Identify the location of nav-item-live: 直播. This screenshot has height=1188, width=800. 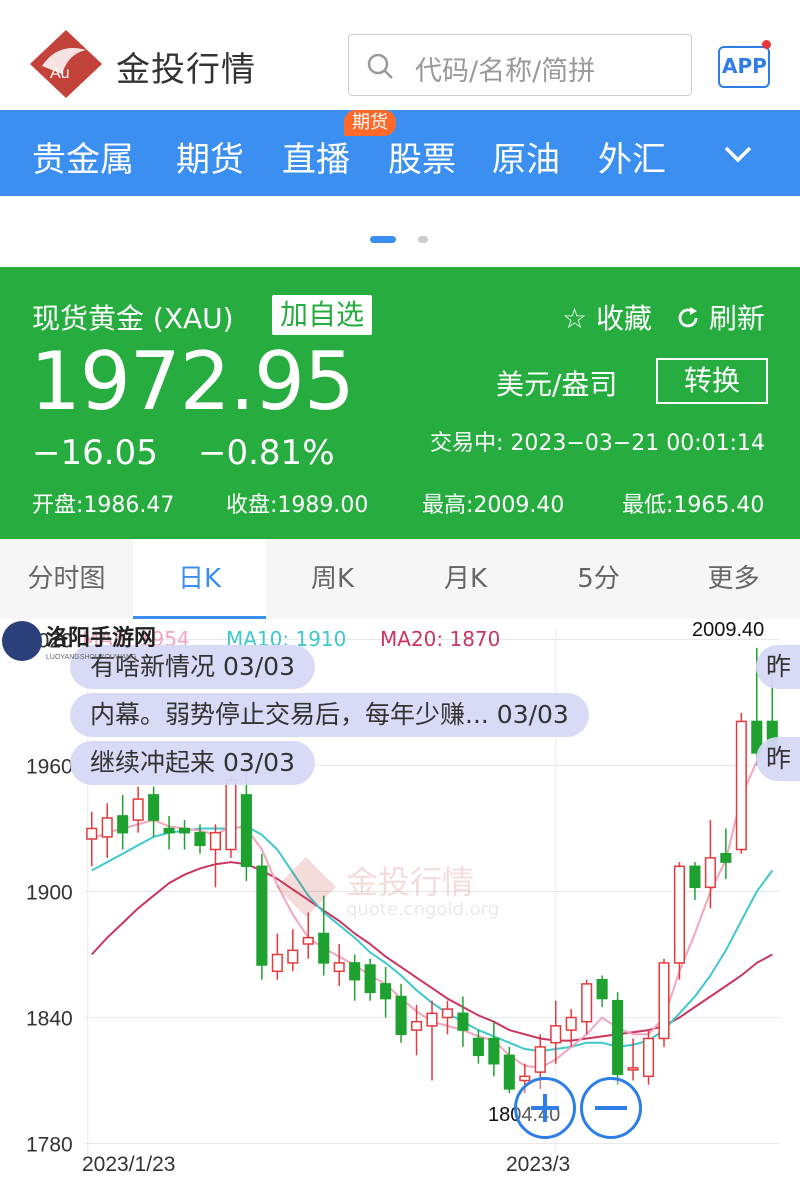
(316, 156).